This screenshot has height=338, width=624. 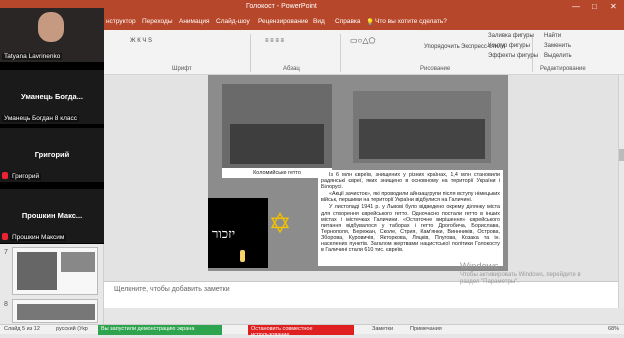 I want to click on participant-name: Григорий, so click(x=52, y=154).